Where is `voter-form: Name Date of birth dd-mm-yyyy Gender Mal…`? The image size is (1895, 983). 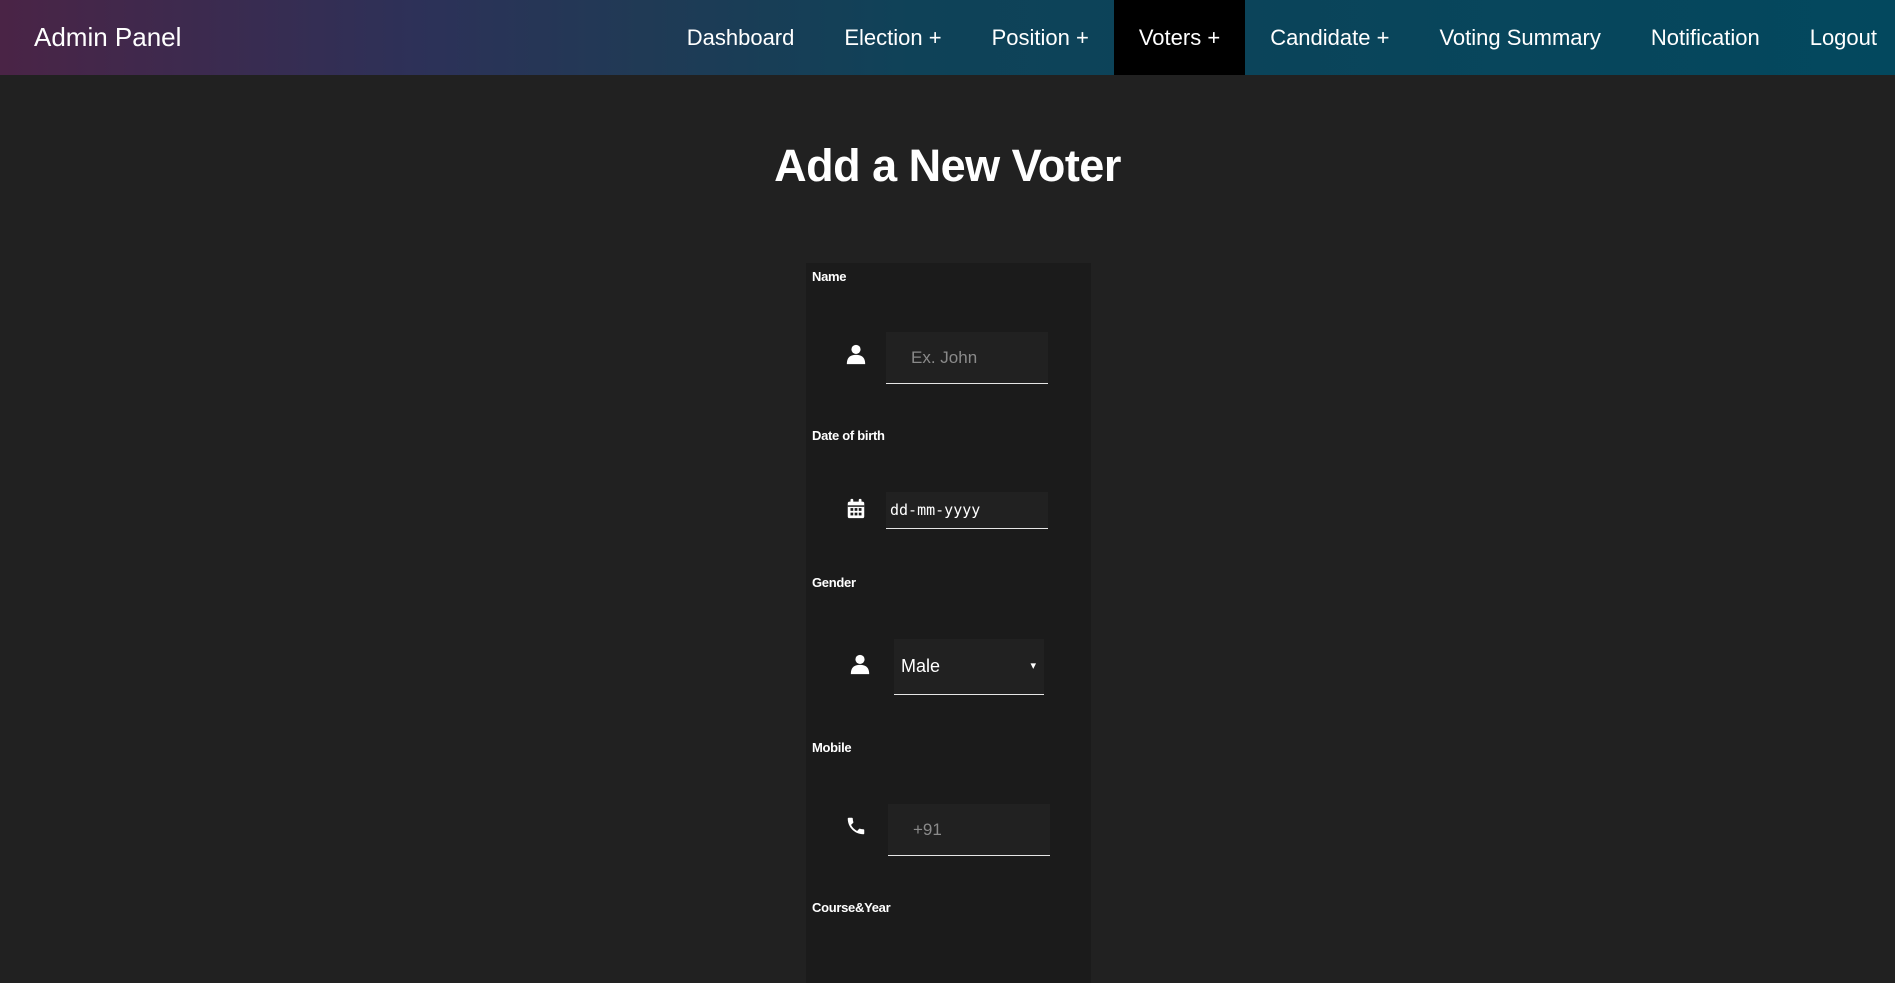 voter-form: Name Date of birth dd-mm-yyyy Gender Mal… is located at coordinates (948, 623).